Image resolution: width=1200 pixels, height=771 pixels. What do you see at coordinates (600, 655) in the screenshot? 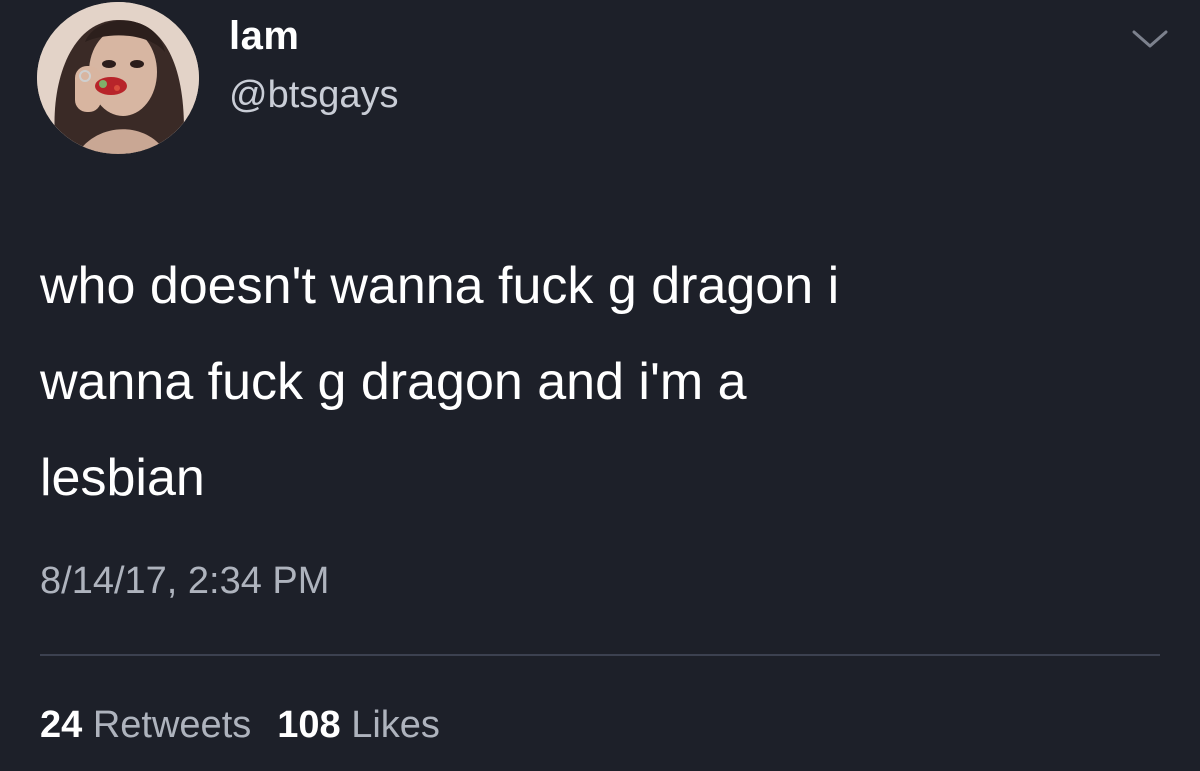
I see `divider` at bounding box center [600, 655].